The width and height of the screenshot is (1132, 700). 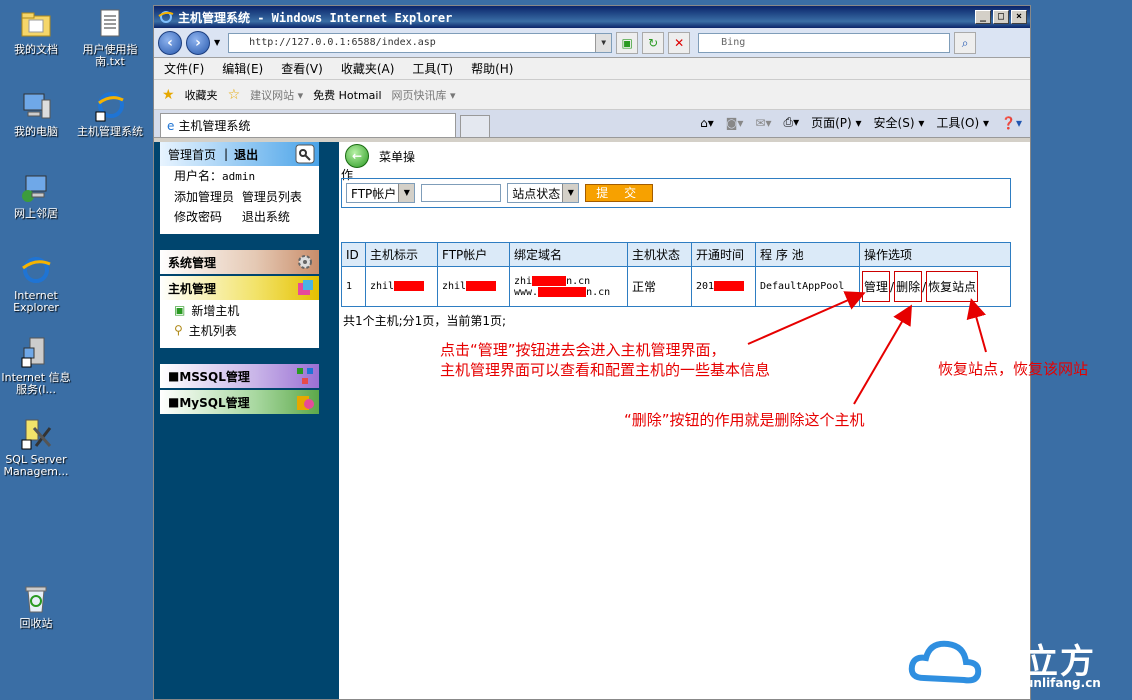 What do you see at coordinates (945, 658) in the screenshot?
I see `cloud-logo-icon: 3` at bounding box center [945, 658].